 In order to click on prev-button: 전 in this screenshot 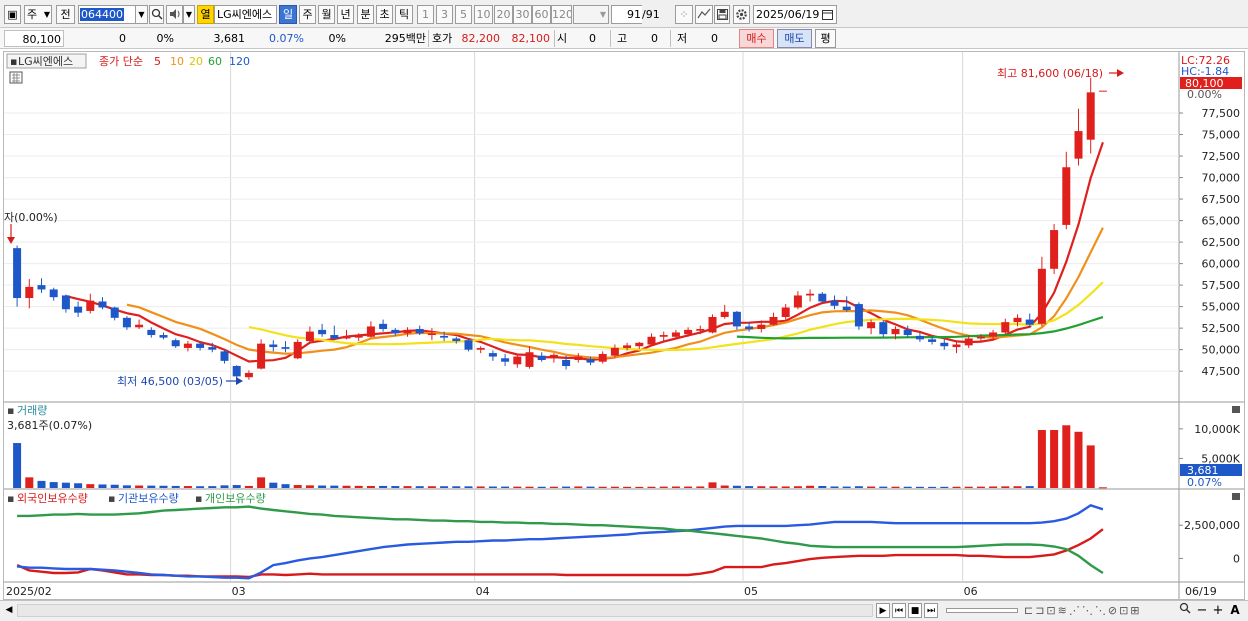, I will do `click(65, 14)`.